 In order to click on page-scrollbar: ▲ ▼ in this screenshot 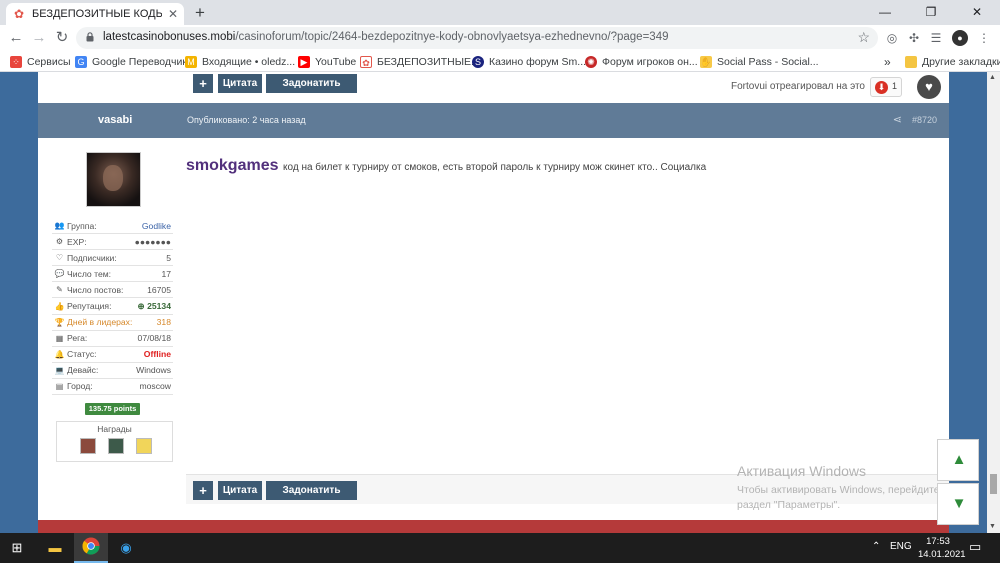, I will do `click(993, 302)`.